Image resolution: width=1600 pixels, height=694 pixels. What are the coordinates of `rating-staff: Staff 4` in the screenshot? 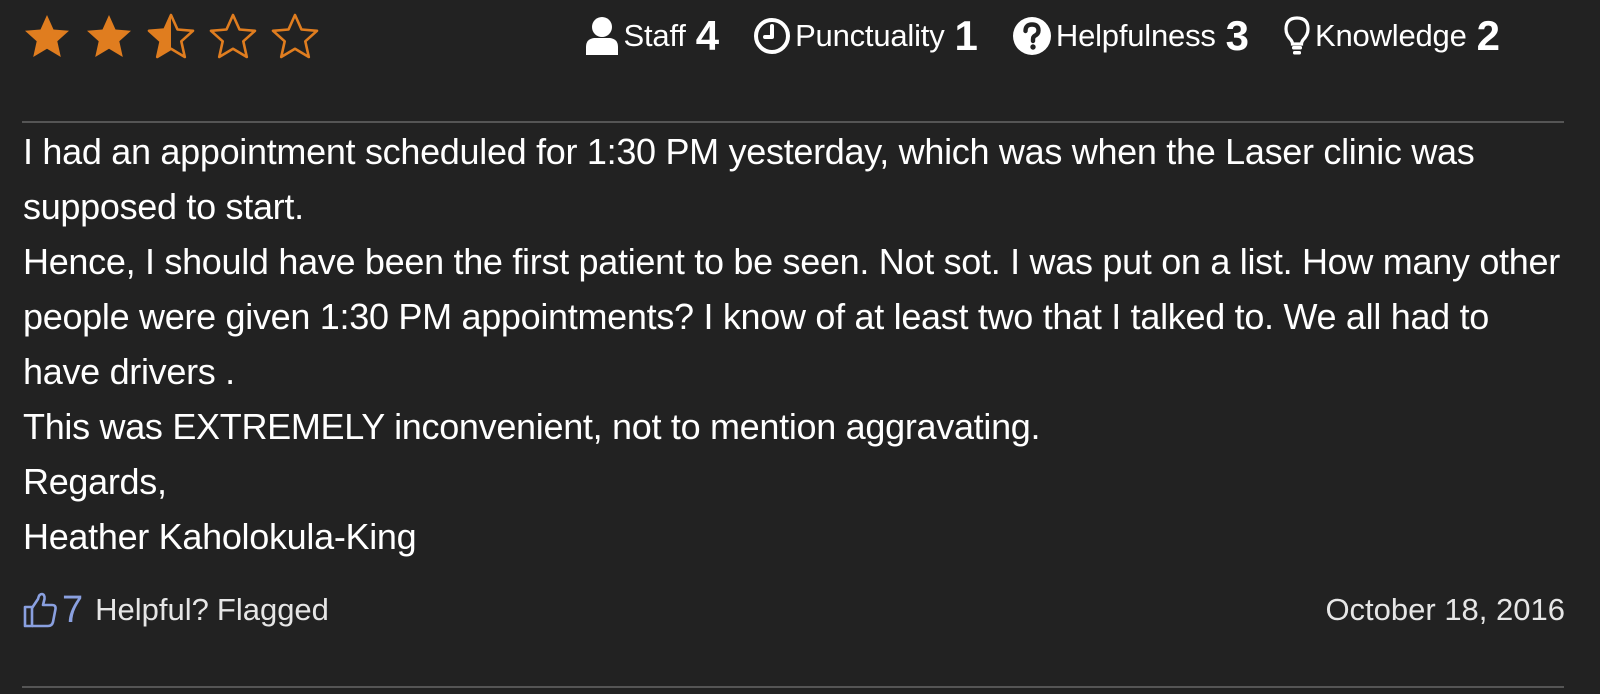 It's located at (652, 36).